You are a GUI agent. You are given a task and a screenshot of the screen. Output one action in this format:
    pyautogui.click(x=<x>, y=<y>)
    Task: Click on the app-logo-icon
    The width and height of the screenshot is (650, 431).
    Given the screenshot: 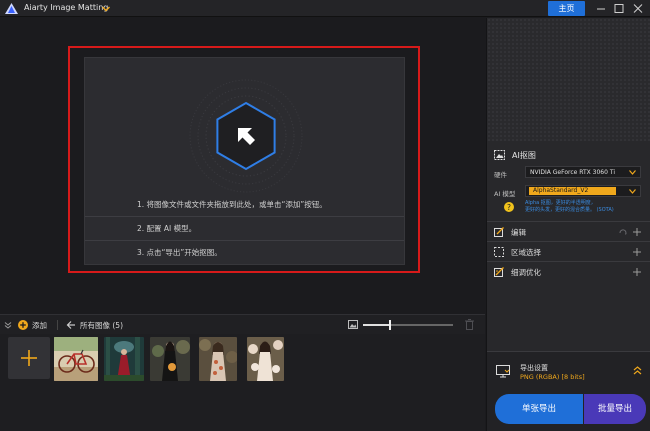 What is the action you would take?
    pyautogui.click(x=11, y=8)
    